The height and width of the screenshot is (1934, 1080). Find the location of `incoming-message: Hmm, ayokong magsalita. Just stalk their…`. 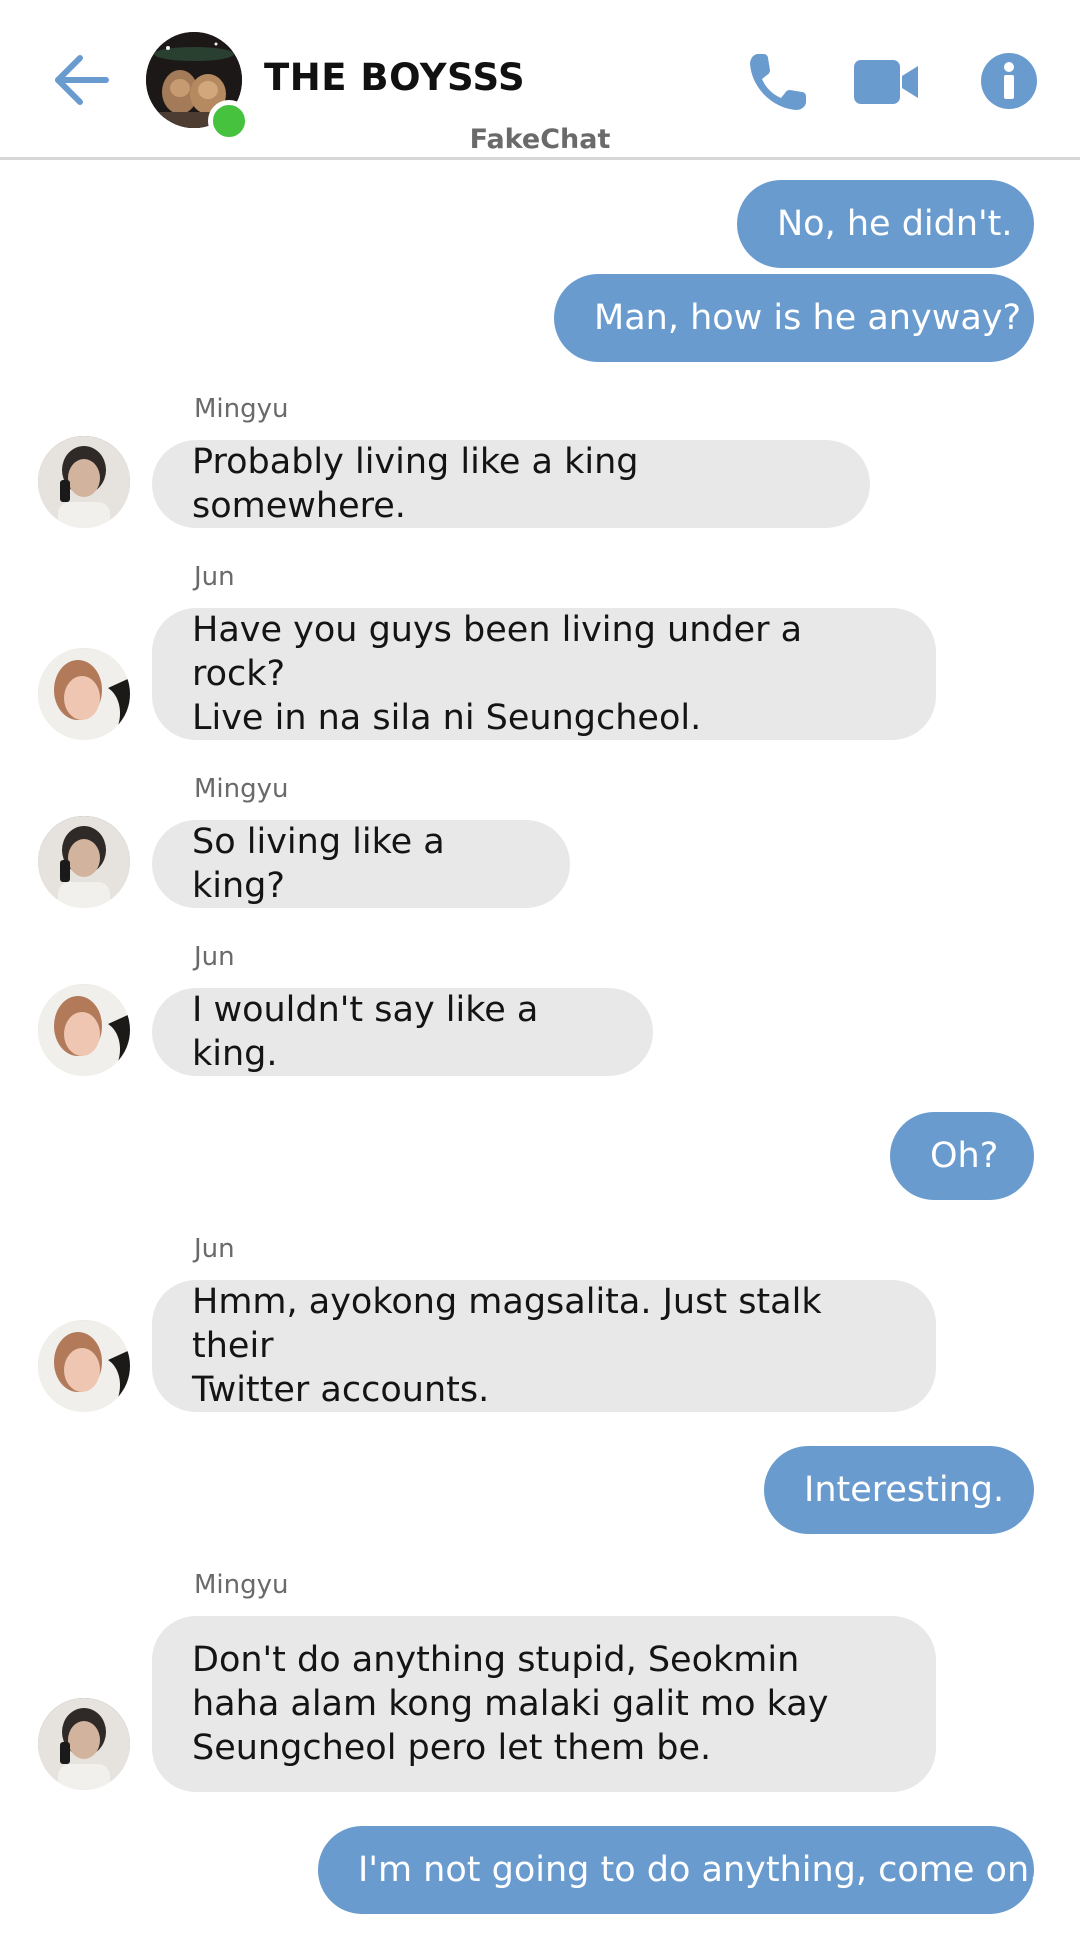

incoming-message: Hmm, ayokong magsalita. Just stalk their… is located at coordinates (544, 1346).